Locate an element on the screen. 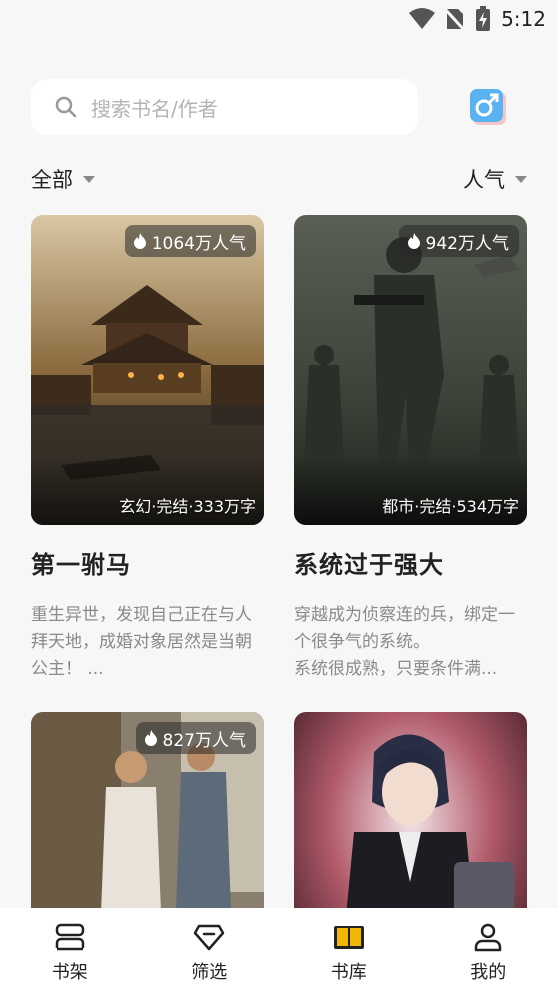 The height and width of the screenshot is (992, 558). popularity-text: 827万人气 is located at coordinates (204, 740).